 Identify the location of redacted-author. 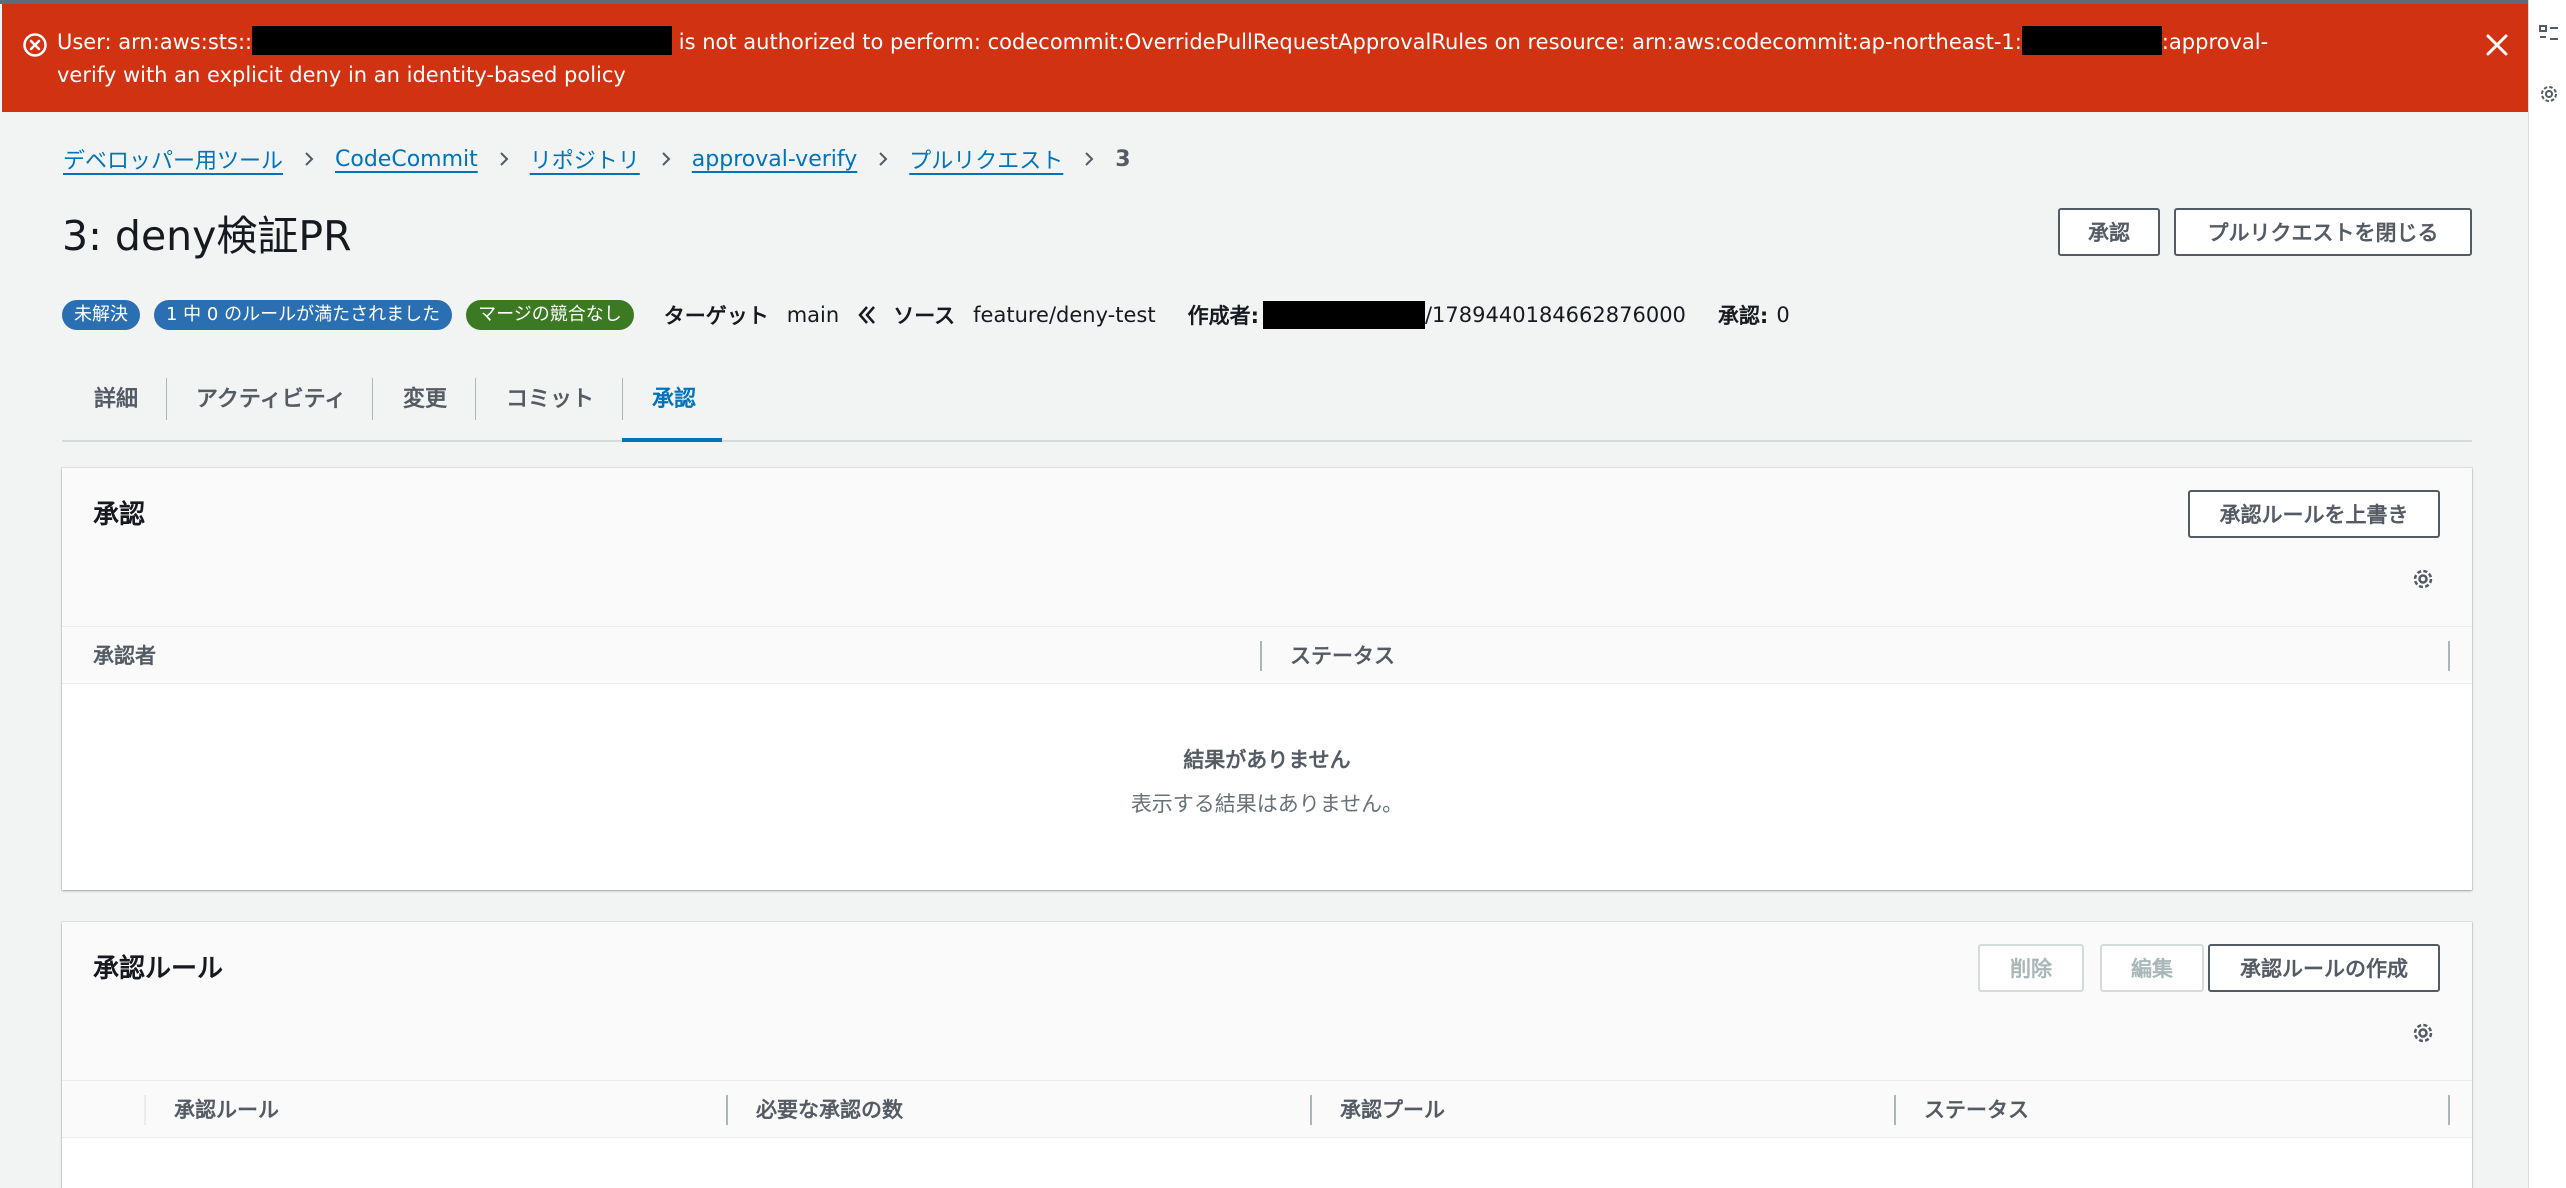
(1343, 315).